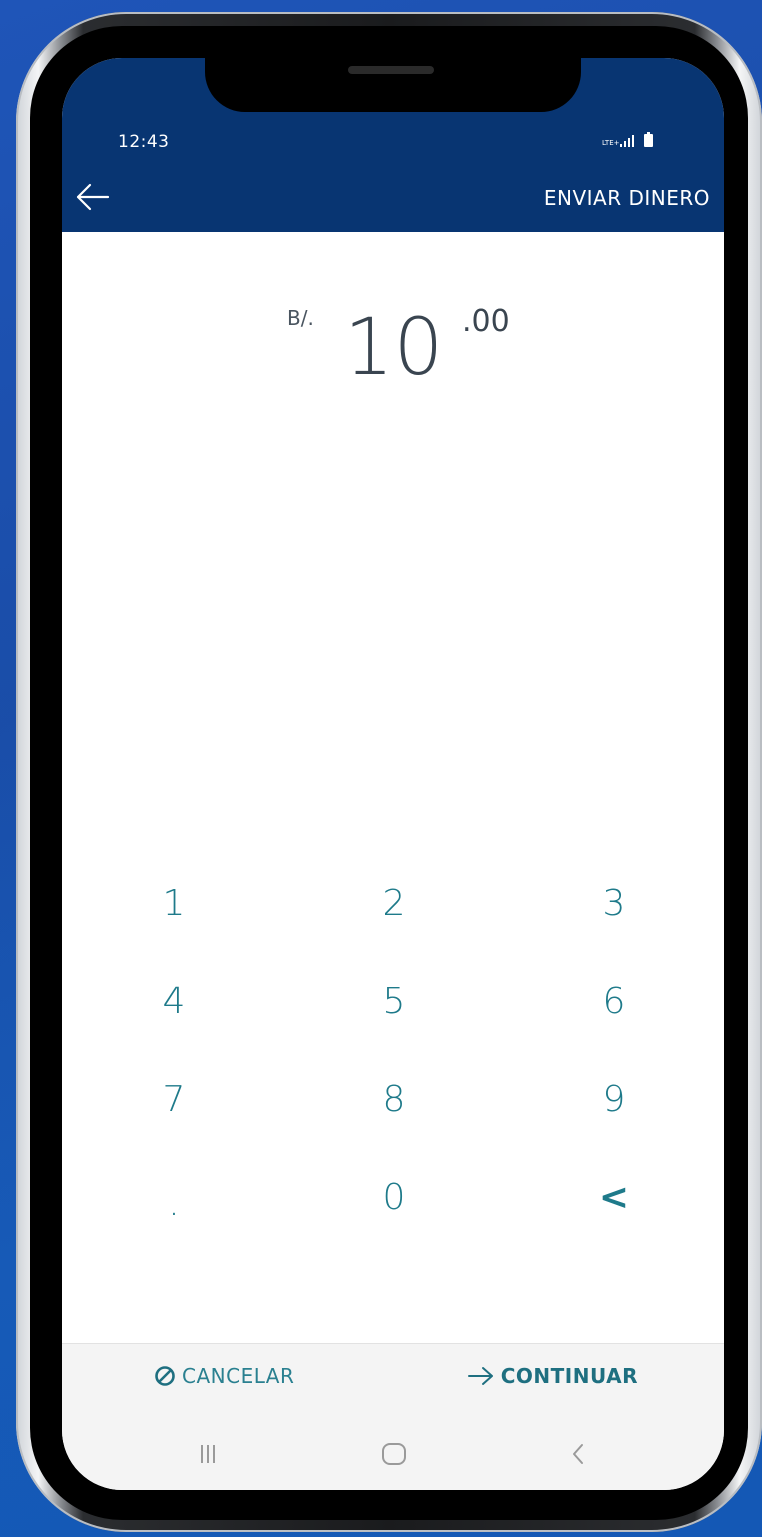 The image size is (762, 1537). I want to click on cancel-label: CANCELAR, so click(238, 1376).